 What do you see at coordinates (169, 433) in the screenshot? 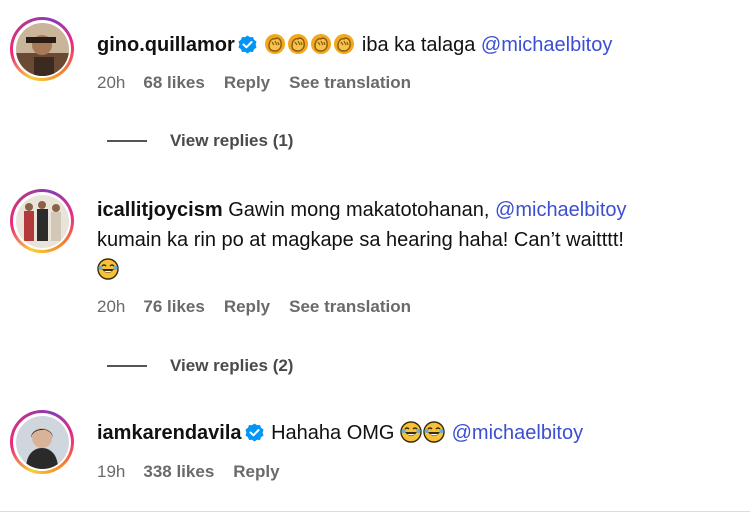
I see `comment-username: iamkarendavila` at bounding box center [169, 433].